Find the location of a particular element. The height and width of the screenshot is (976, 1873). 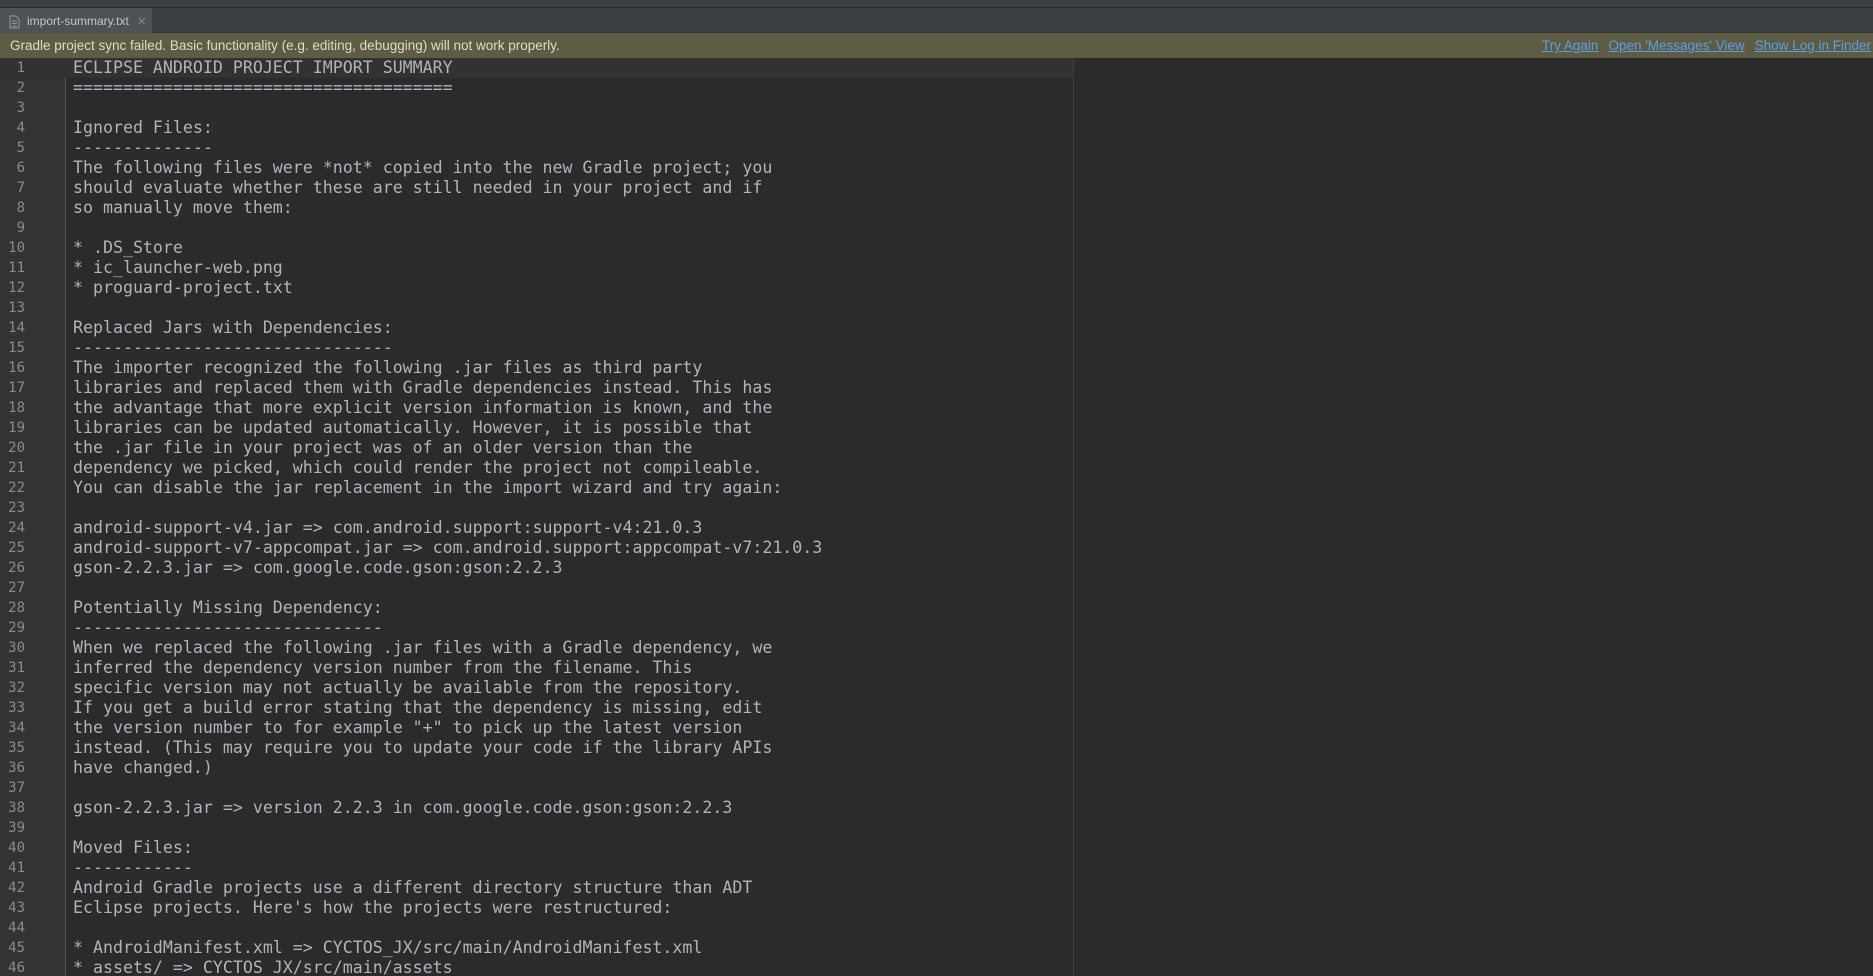

line-number: 21 is located at coordinates (16, 468).